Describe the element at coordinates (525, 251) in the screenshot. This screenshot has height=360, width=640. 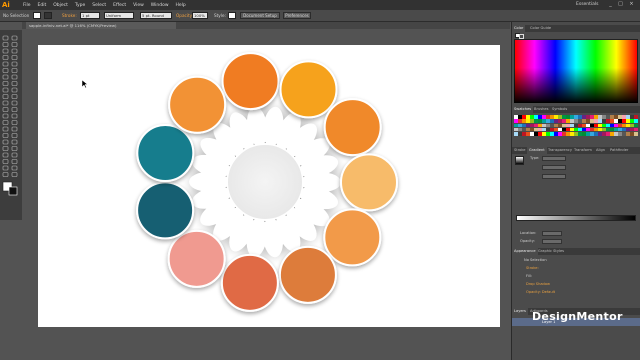
I see `tab-appearance: Appearance` at that location.